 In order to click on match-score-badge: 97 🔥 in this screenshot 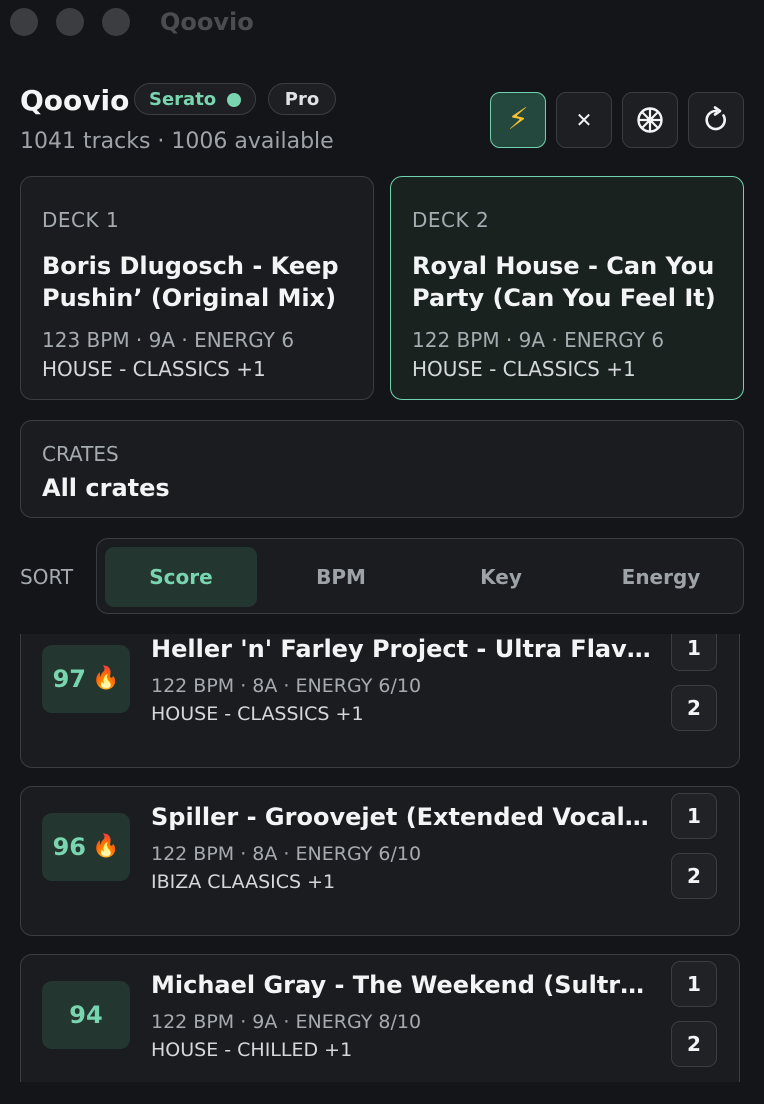, I will do `click(86, 679)`.